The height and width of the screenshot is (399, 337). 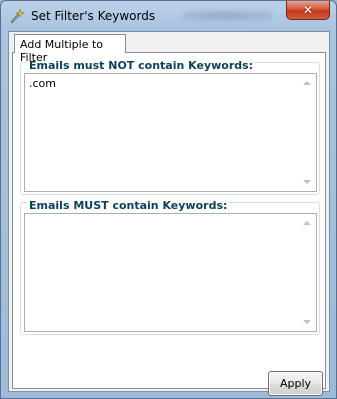 I want to click on exclude-scrollbar, so click(x=307, y=132).